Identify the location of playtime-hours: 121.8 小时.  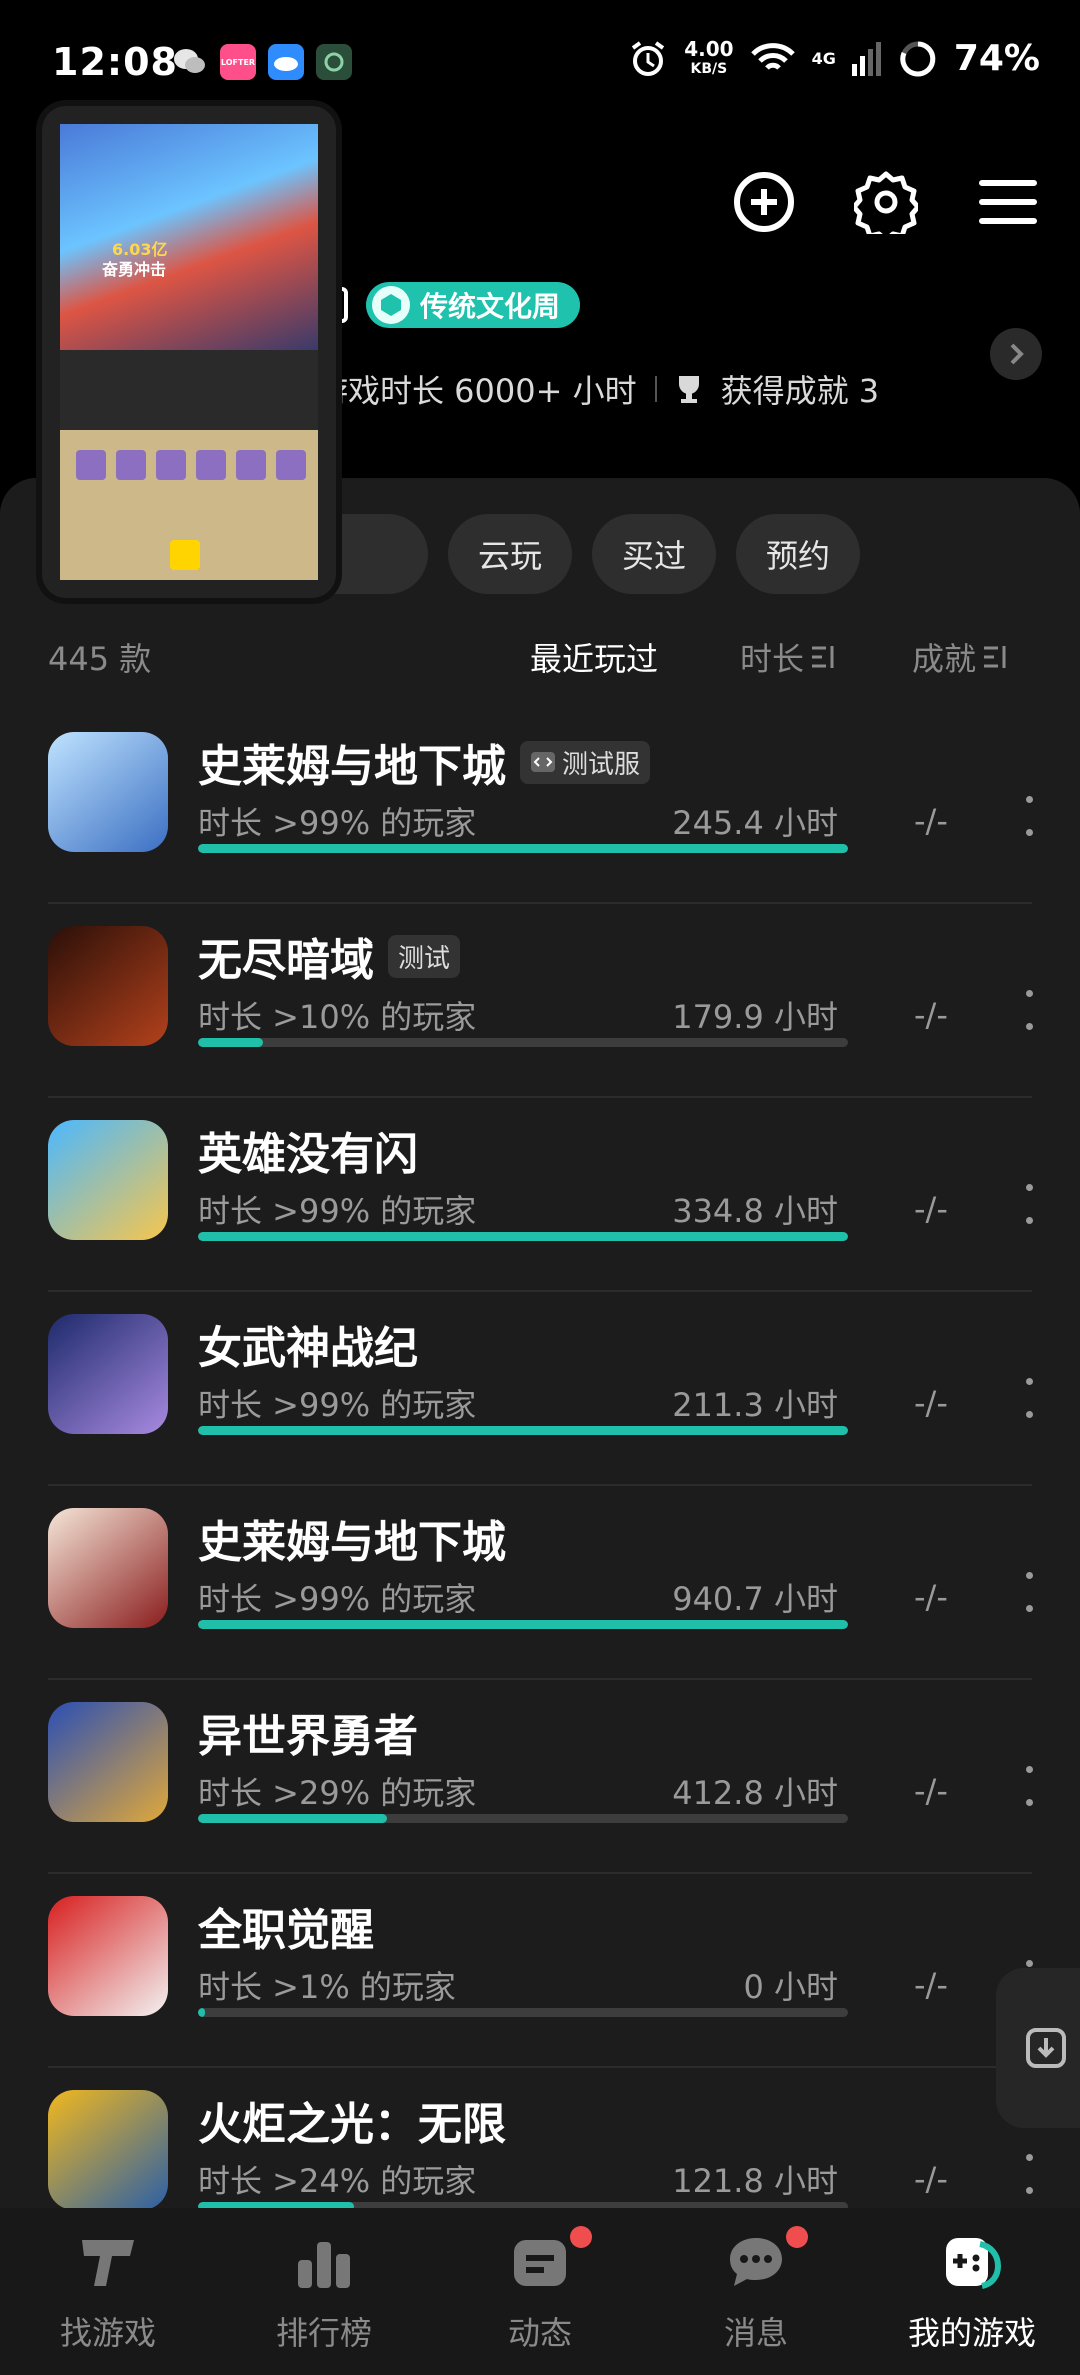
(755, 2181).